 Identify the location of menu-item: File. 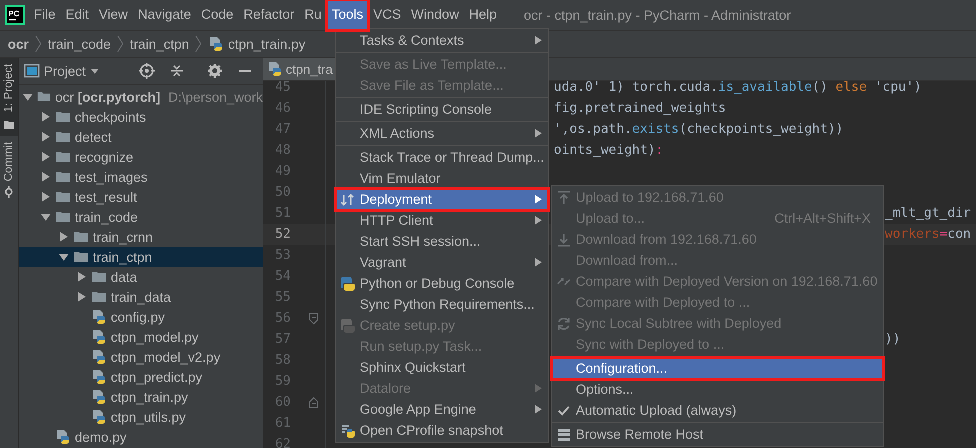
(45, 15).